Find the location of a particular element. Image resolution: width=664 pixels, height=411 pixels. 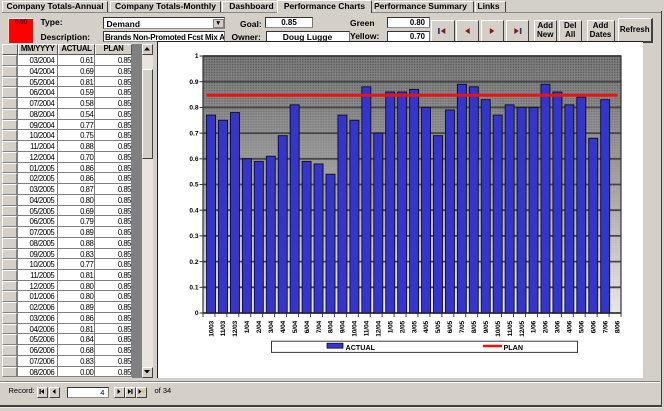

svg-text: 6/05 is located at coordinates (450, 327).